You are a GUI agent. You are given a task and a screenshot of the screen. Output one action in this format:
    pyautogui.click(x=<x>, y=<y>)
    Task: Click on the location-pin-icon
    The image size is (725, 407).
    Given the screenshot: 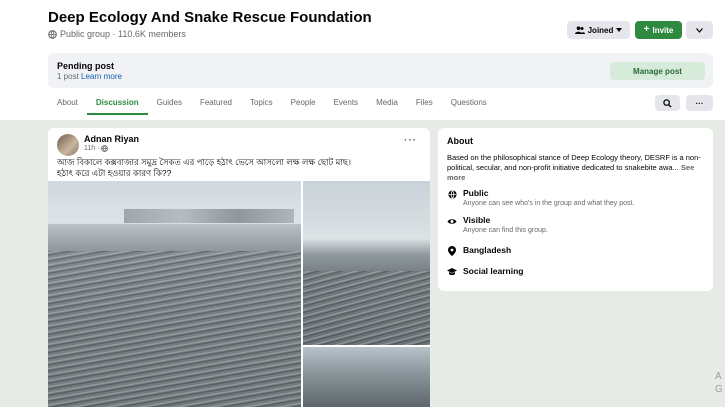 What is the action you would take?
    pyautogui.click(x=452, y=251)
    